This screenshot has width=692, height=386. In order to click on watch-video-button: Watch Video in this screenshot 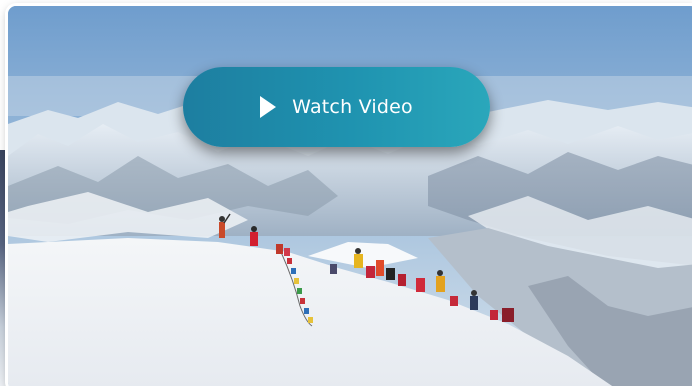, I will do `click(336, 107)`.